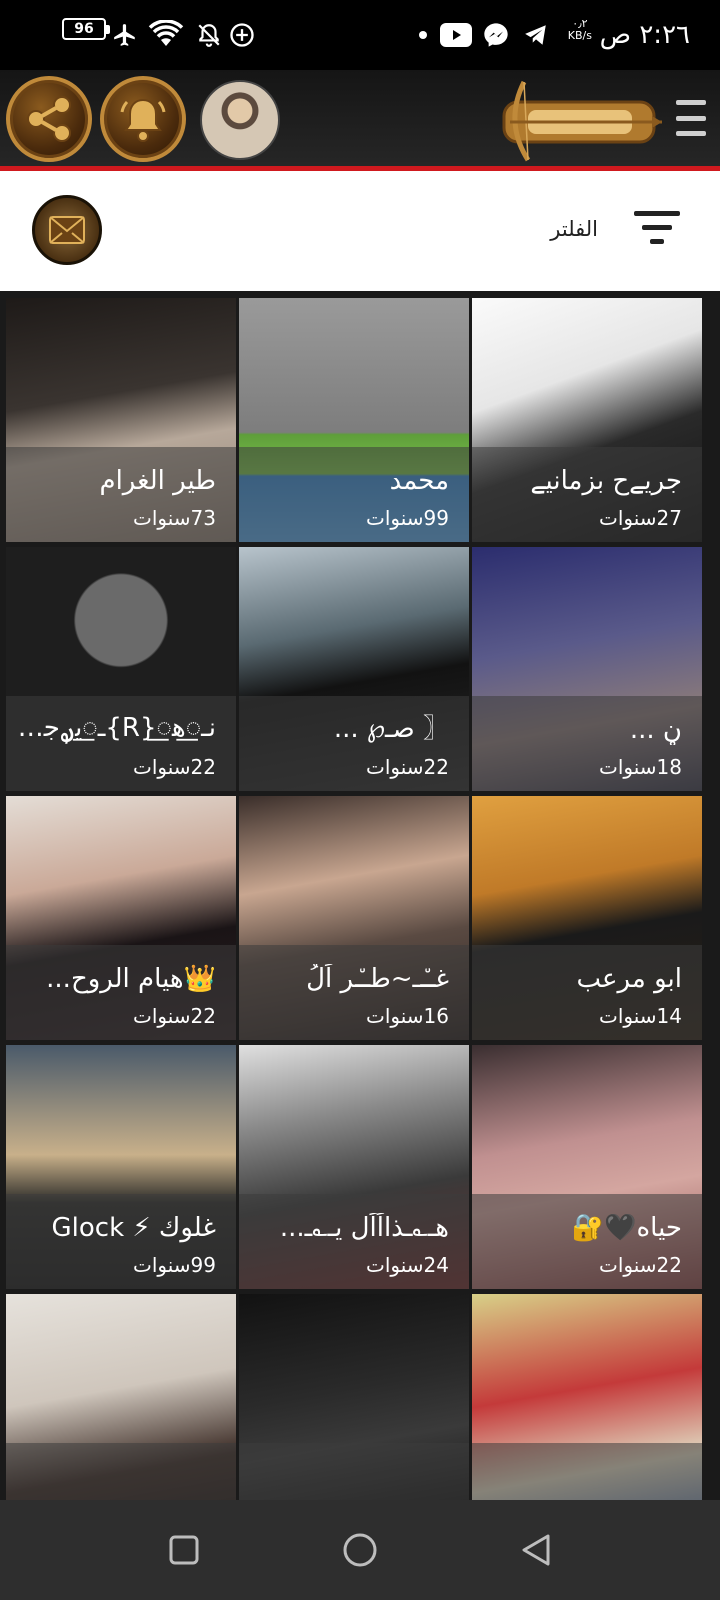  Describe the element at coordinates (360, 35) in the screenshot. I see `status-bar: 96 ٠٫٢ KB/s ٢:٢٦ ص` at that location.